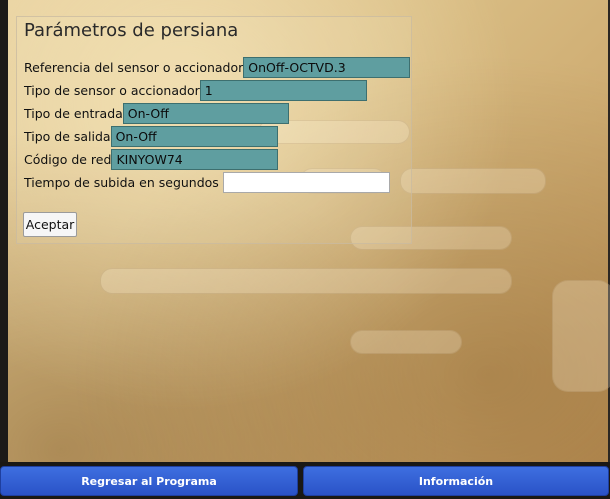 Image resolution: width=610 pixels, height=499 pixels. What do you see at coordinates (149, 481) in the screenshot?
I see `back-to-program-button: Regresar al Programa` at bounding box center [149, 481].